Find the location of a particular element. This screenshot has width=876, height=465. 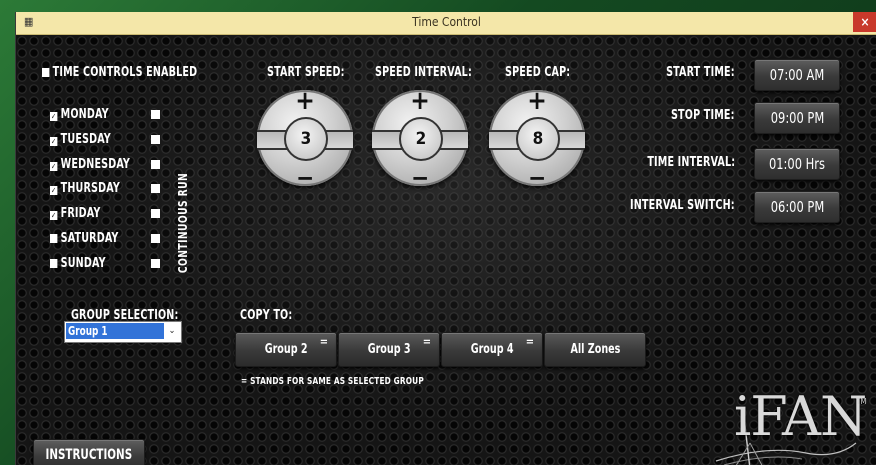

instructions-button: INSTRUCTIONS is located at coordinates (89, 452).